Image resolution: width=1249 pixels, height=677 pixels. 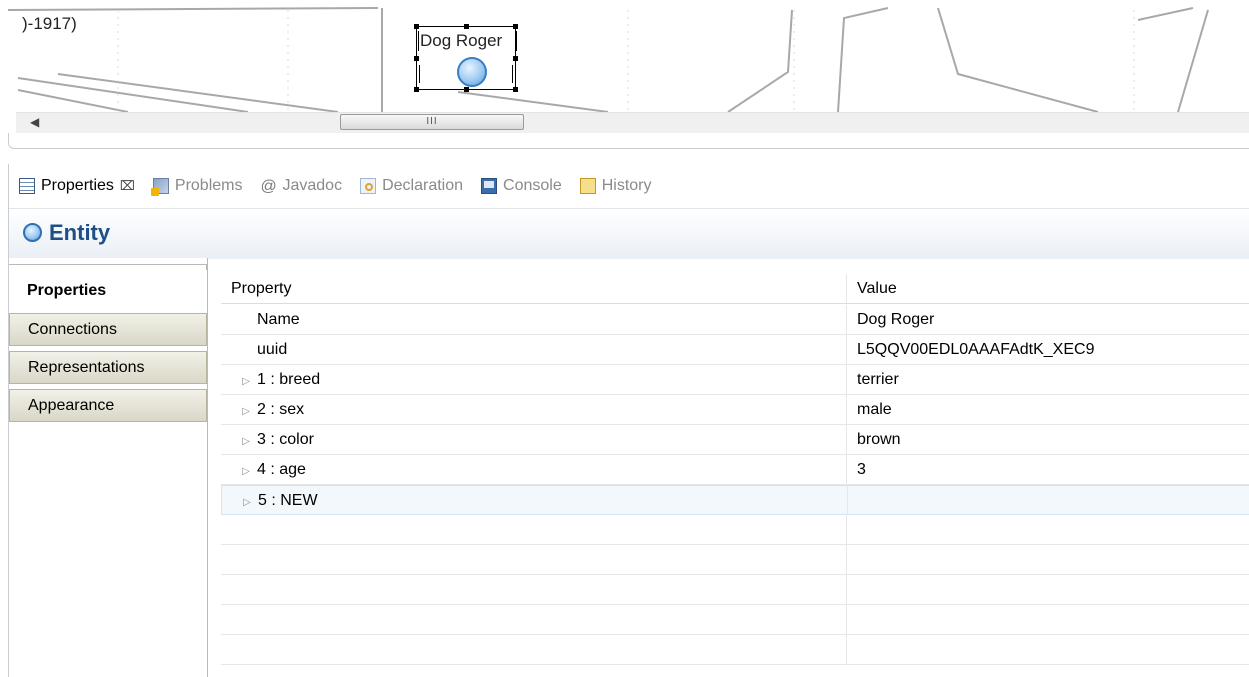 I want to click on node-tick-left, so click(x=419, y=74).